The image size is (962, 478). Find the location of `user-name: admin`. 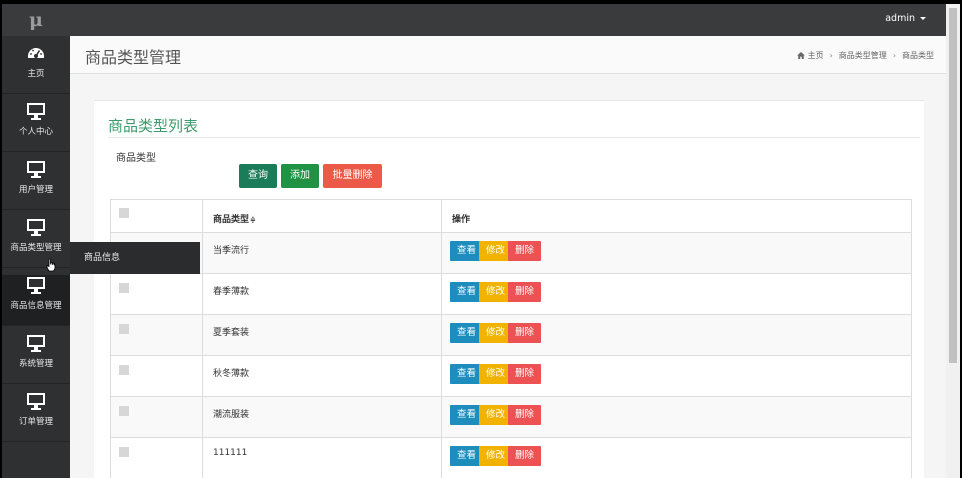

user-name: admin is located at coordinates (900, 18).